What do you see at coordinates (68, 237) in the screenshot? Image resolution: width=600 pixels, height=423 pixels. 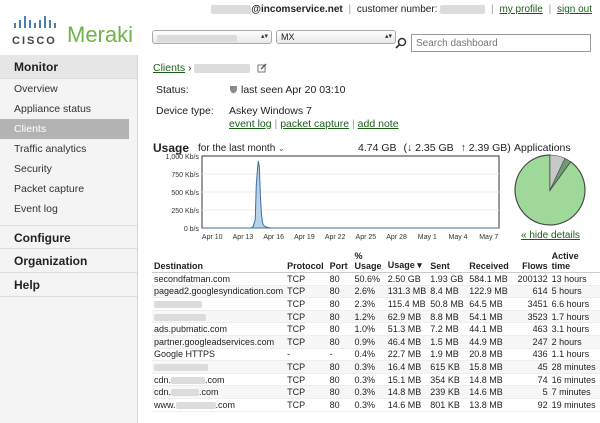 I see `nav-configure: Configure` at bounding box center [68, 237].